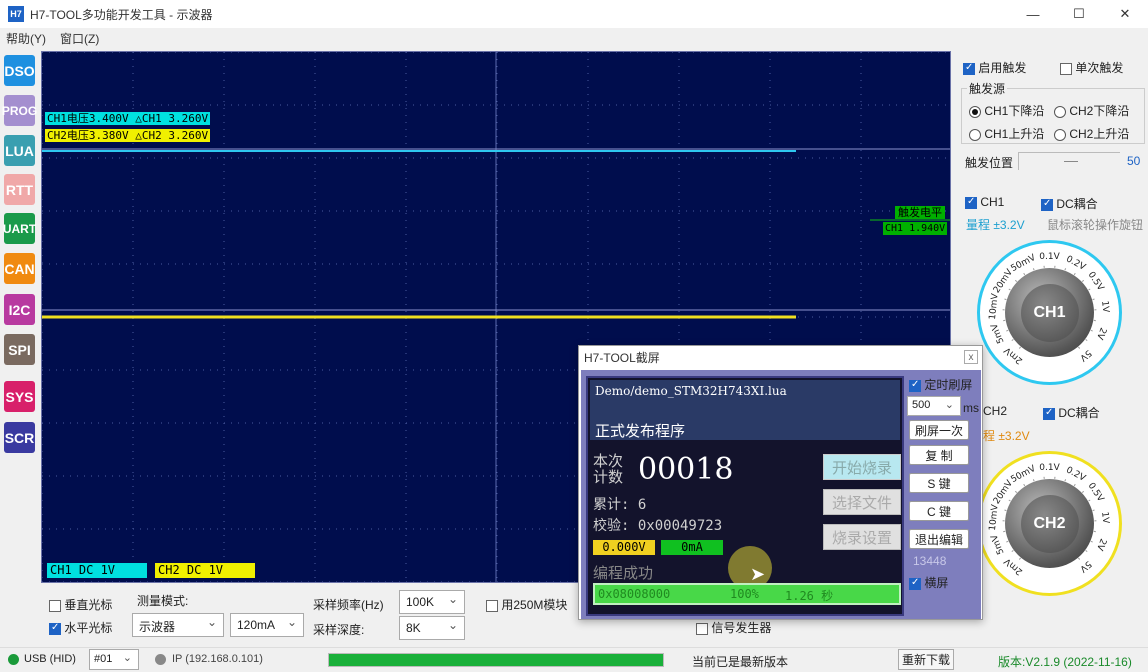  Describe the element at coordinates (939, 483) in the screenshot. I see `s-key-button: S 键` at that location.